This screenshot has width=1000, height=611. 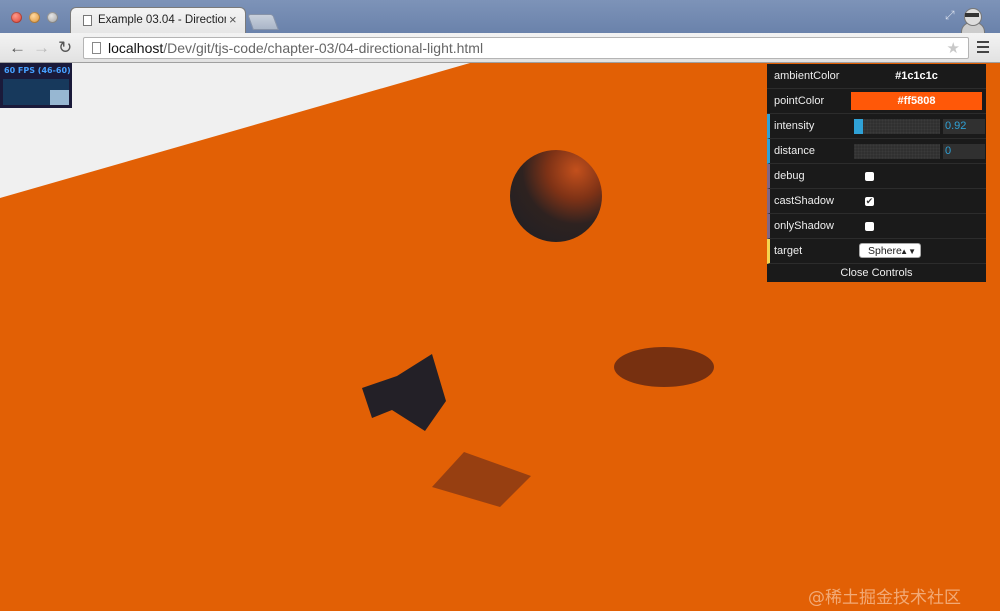 I want to click on intensity-slider, so click(x=897, y=126).